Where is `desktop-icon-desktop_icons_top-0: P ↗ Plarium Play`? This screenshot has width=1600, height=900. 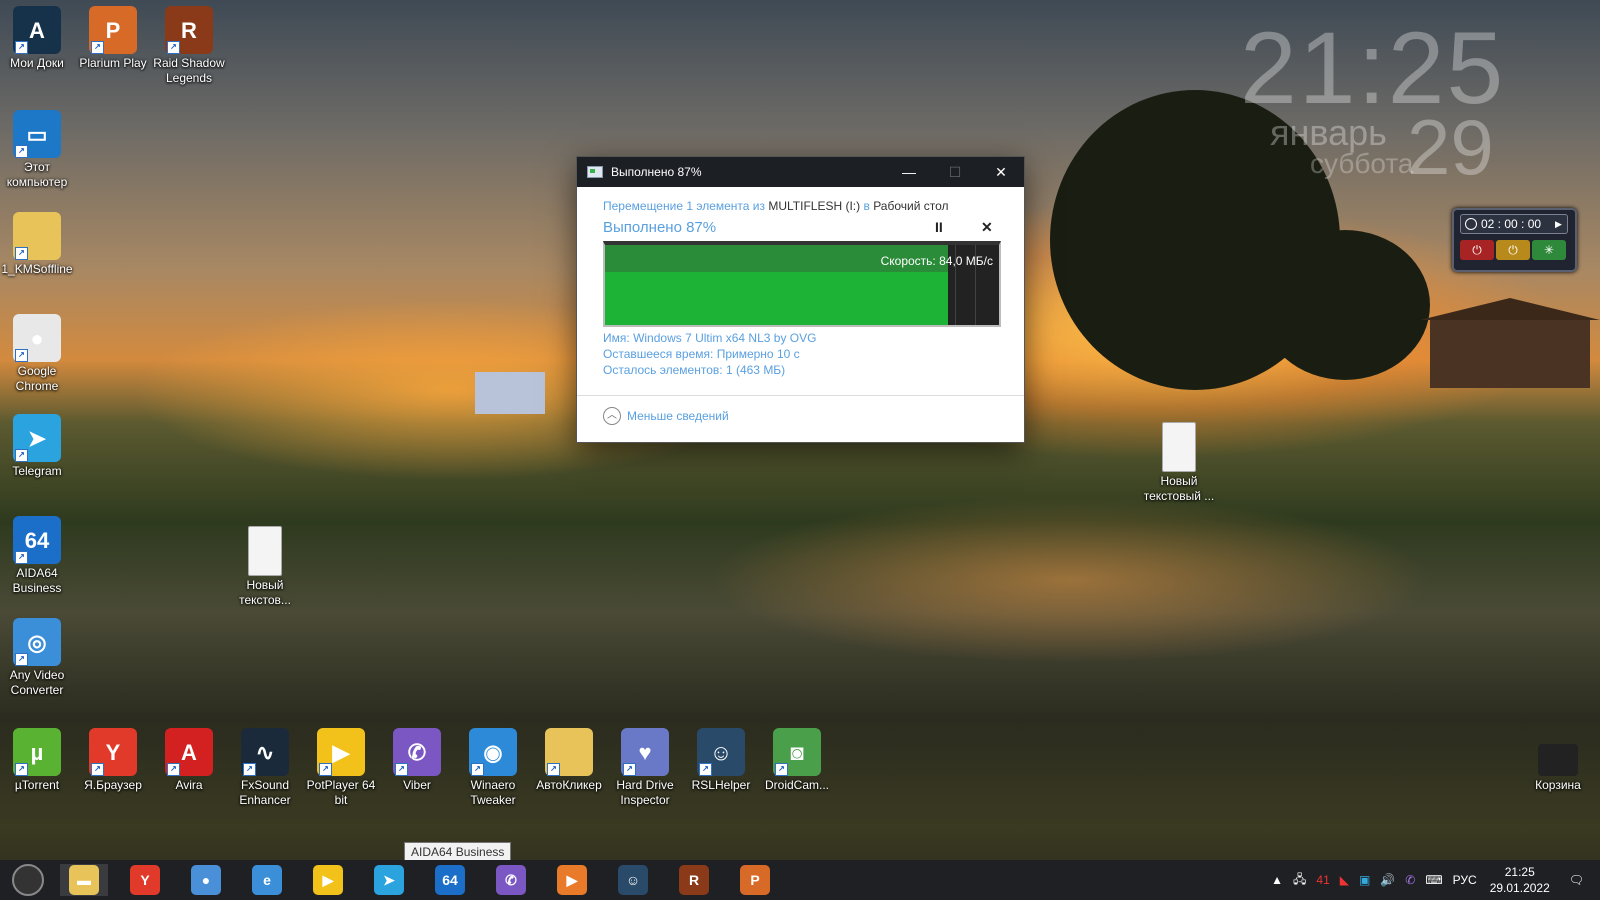
desktop-icon-desktop_icons_top-0: P ↗ Plarium Play is located at coordinates (113, 38).